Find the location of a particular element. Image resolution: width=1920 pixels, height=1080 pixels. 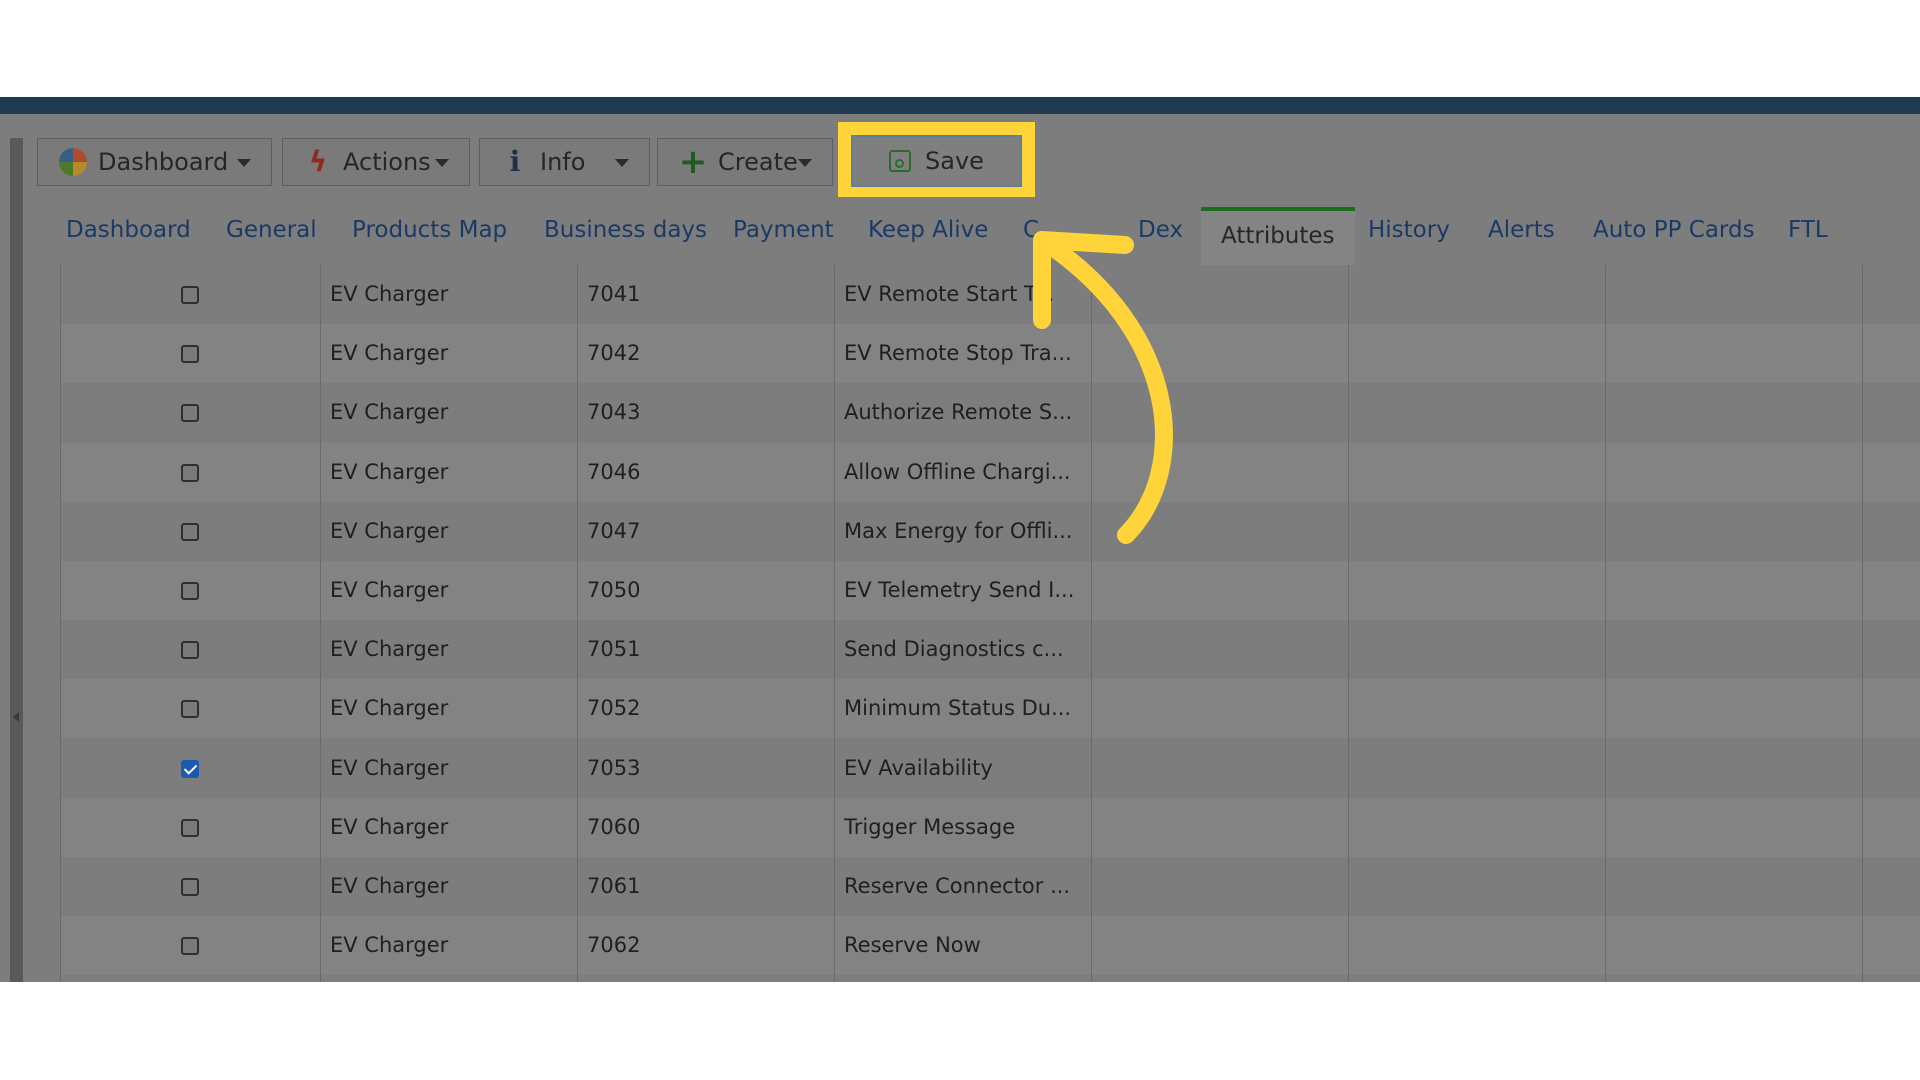

tab-history: History is located at coordinates (1409, 230).